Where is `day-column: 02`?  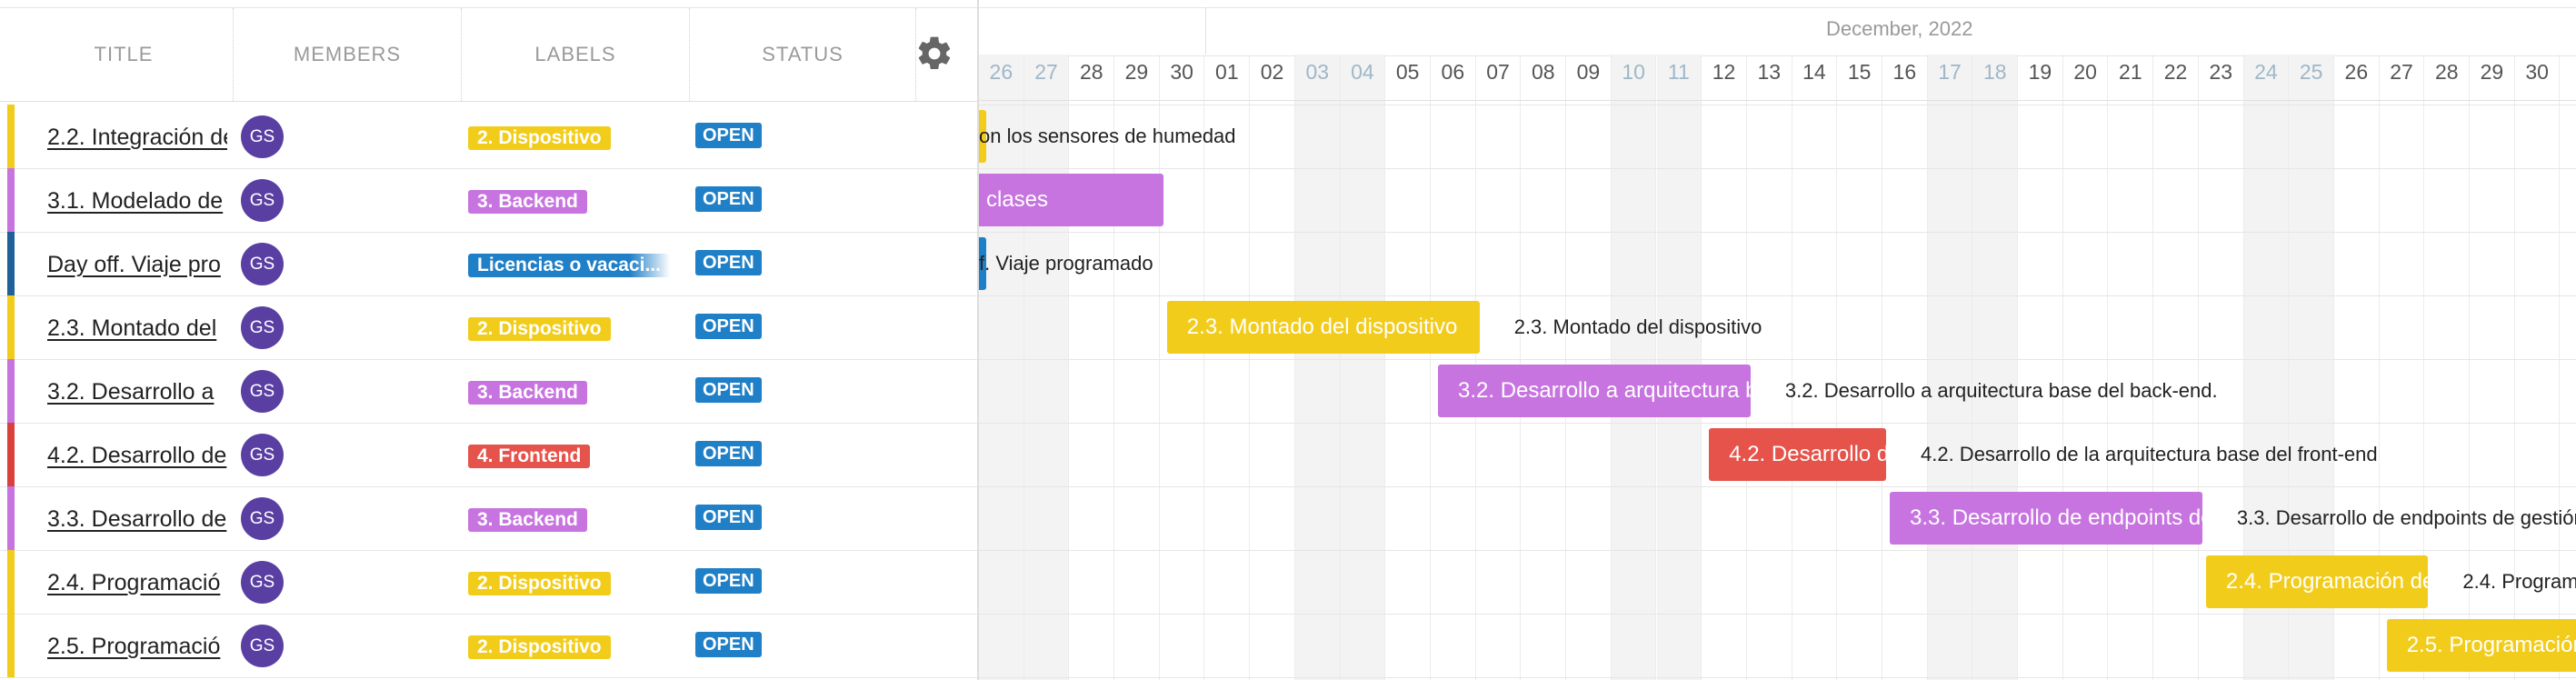 day-column: 02 is located at coordinates (1272, 368).